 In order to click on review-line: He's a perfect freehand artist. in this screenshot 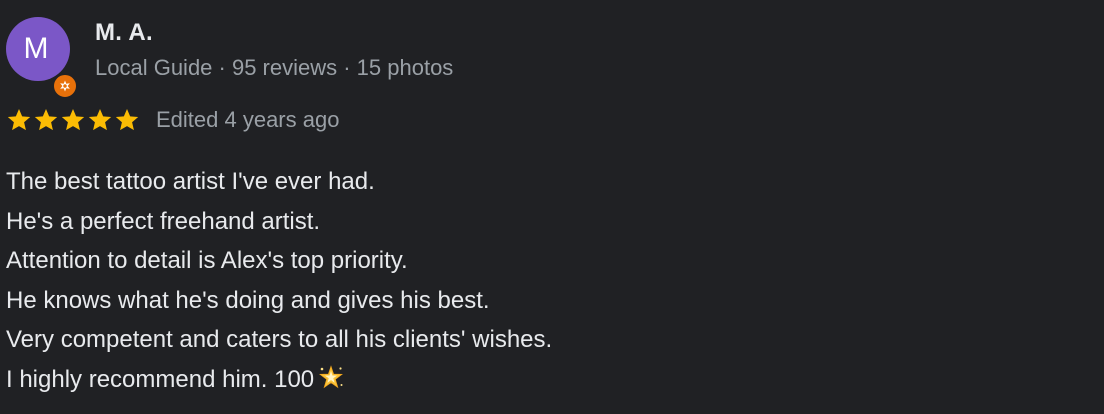, I will do `click(163, 221)`.